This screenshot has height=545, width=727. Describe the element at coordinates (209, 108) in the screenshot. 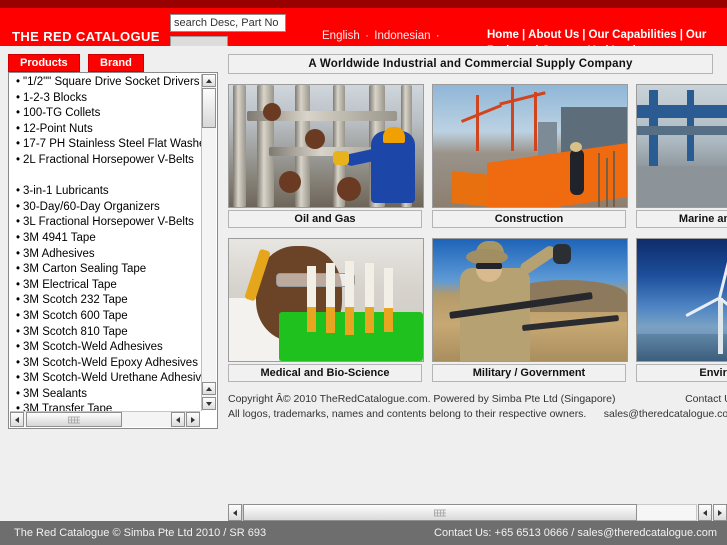

I see `scrollbar-thumb` at that location.